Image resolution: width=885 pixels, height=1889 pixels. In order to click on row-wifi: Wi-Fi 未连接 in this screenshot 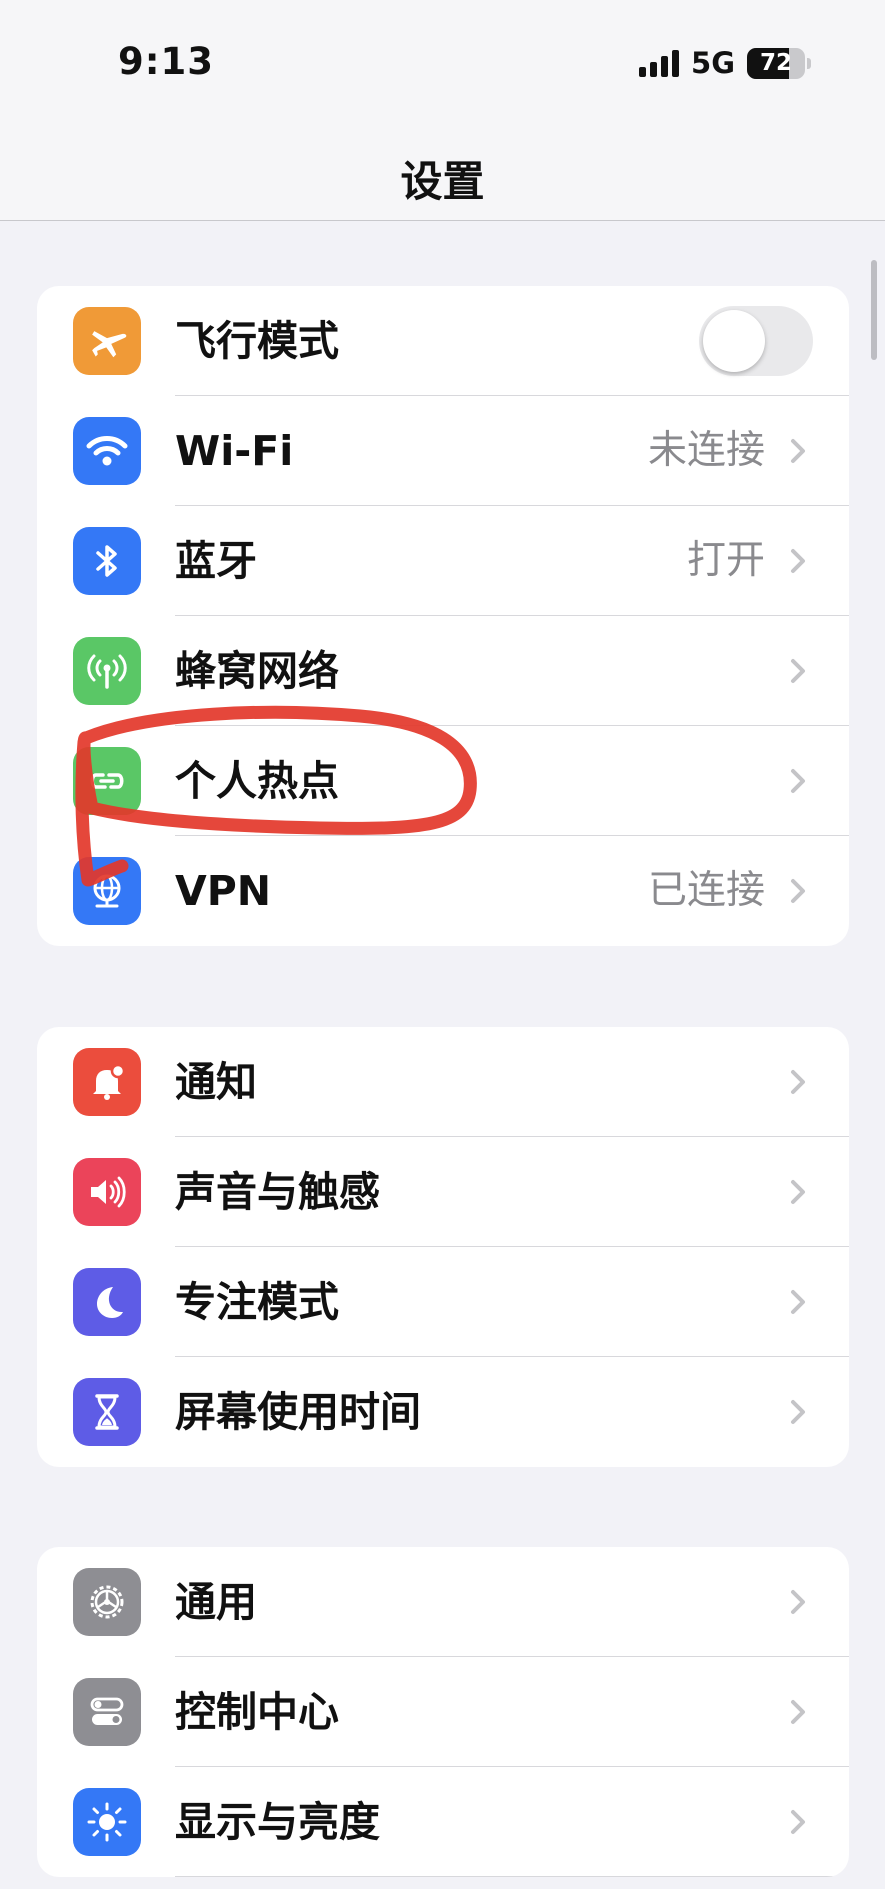, I will do `click(443, 451)`.